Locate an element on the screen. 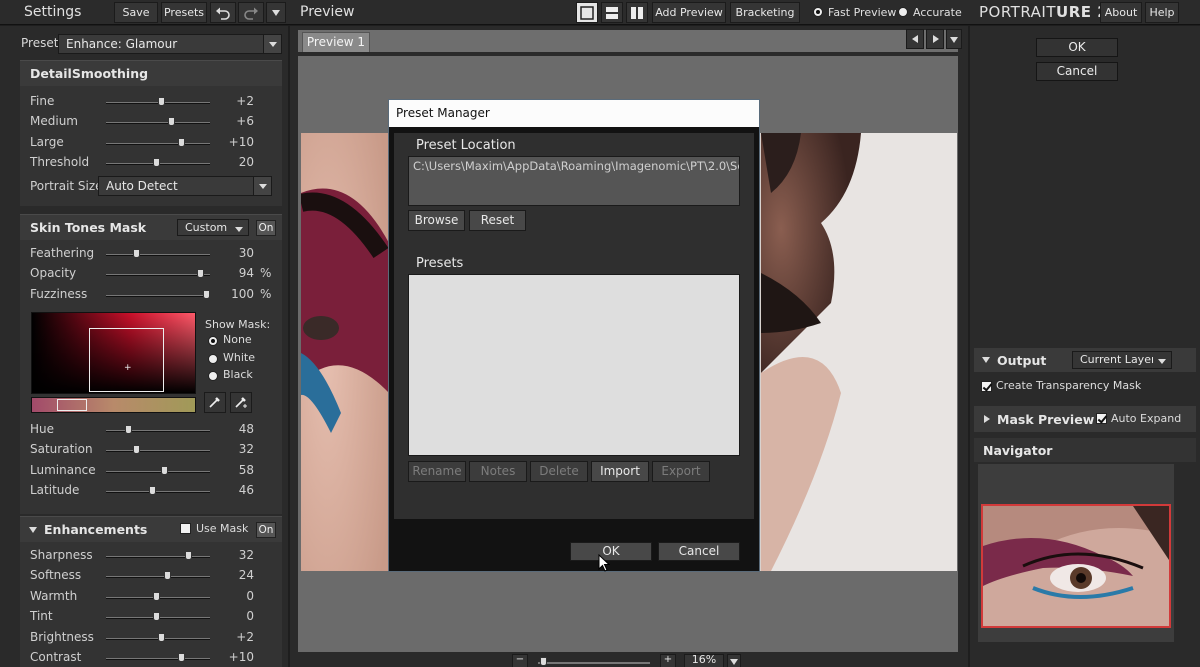 The height and width of the screenshot is (667, 1200). notes-button: Notes is located at coordinates (498, 471).